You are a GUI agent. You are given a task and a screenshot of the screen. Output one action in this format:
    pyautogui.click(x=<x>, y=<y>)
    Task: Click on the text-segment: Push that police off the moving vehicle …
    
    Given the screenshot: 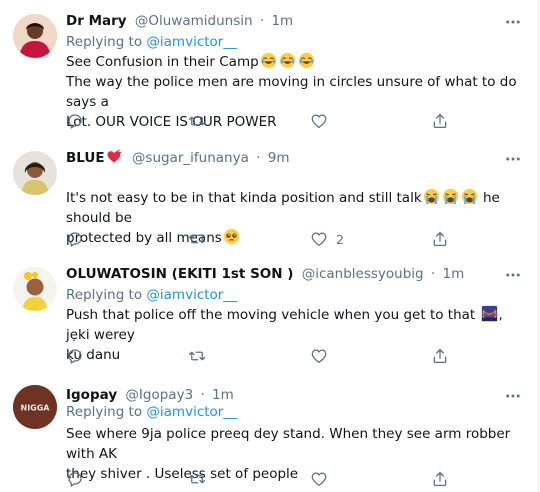 What is the action you would take?
    pyautogui.click(x=271, y=315)
    